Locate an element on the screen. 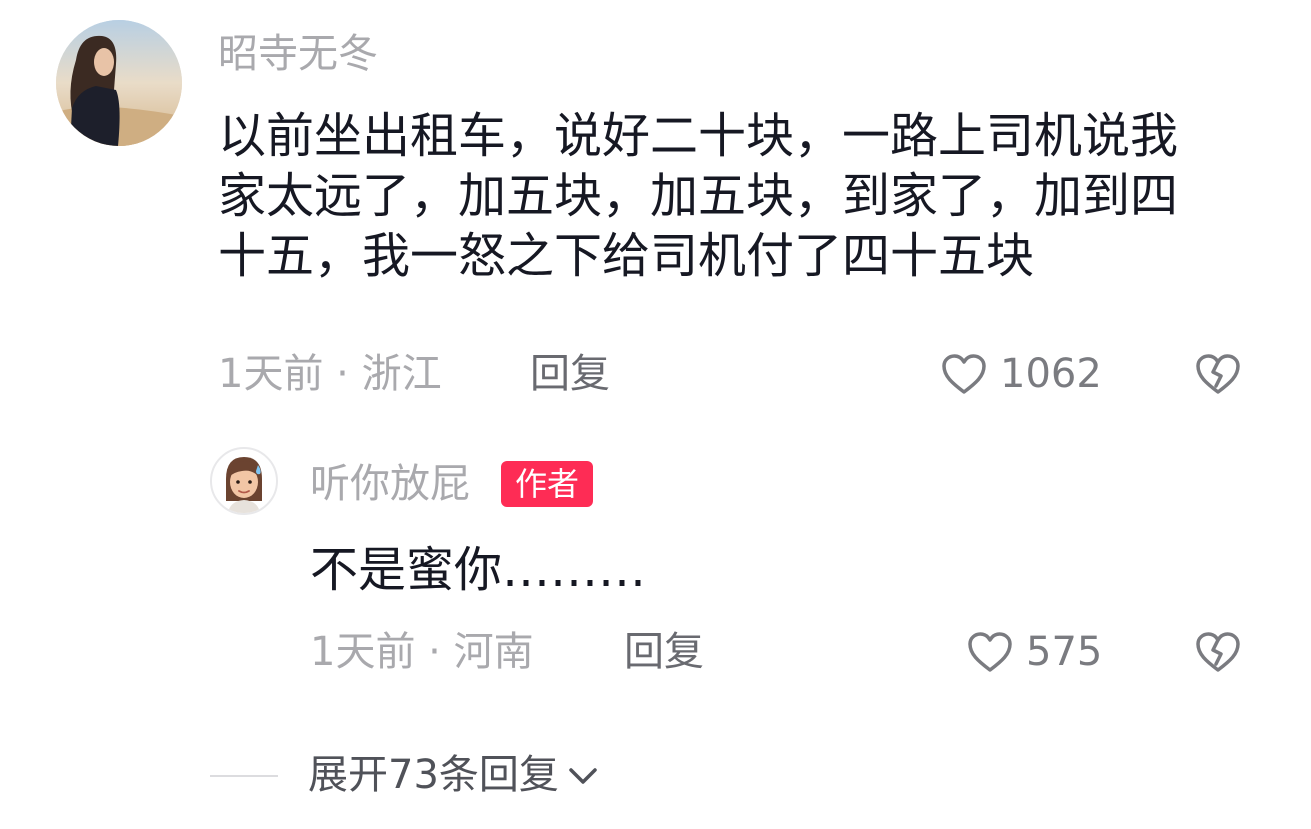 This screenshot has height=829, width=1311. woman-photo-avatar-icon is located at coordinates (119, 83).